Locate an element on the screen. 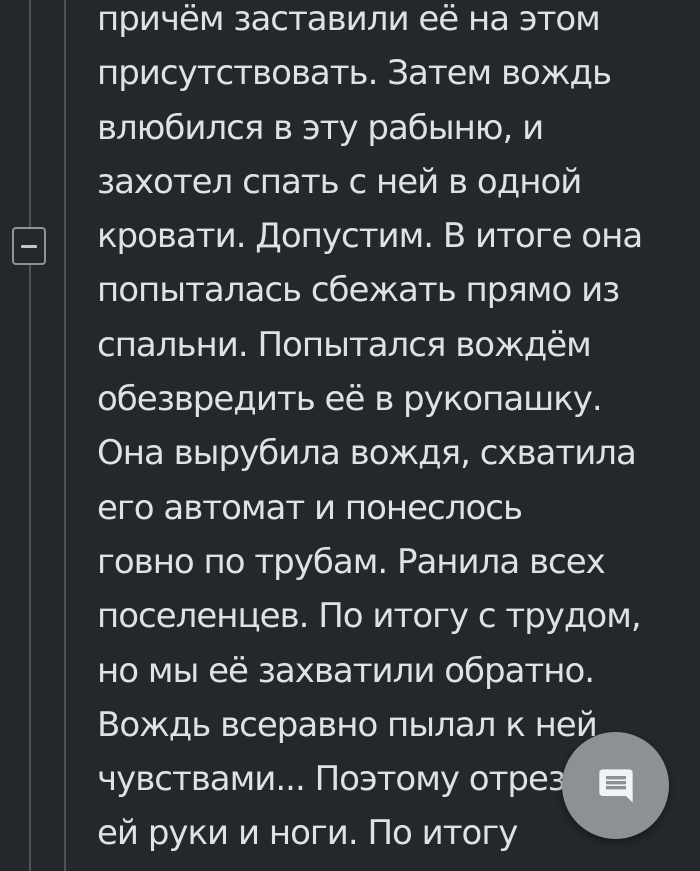  comment-line: попыталась сбежать прямо из is located at coordinates (358, 290).